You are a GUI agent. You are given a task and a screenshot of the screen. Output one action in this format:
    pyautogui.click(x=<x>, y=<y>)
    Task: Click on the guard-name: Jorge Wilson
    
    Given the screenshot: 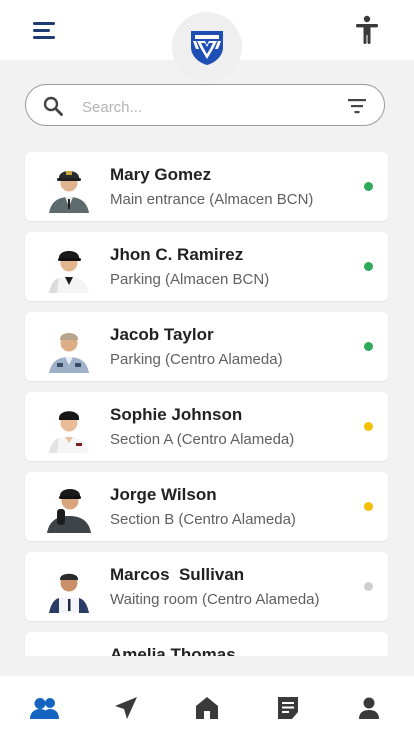 What is the action you would take?
    pyautogui.click(x=163, y=494)
    